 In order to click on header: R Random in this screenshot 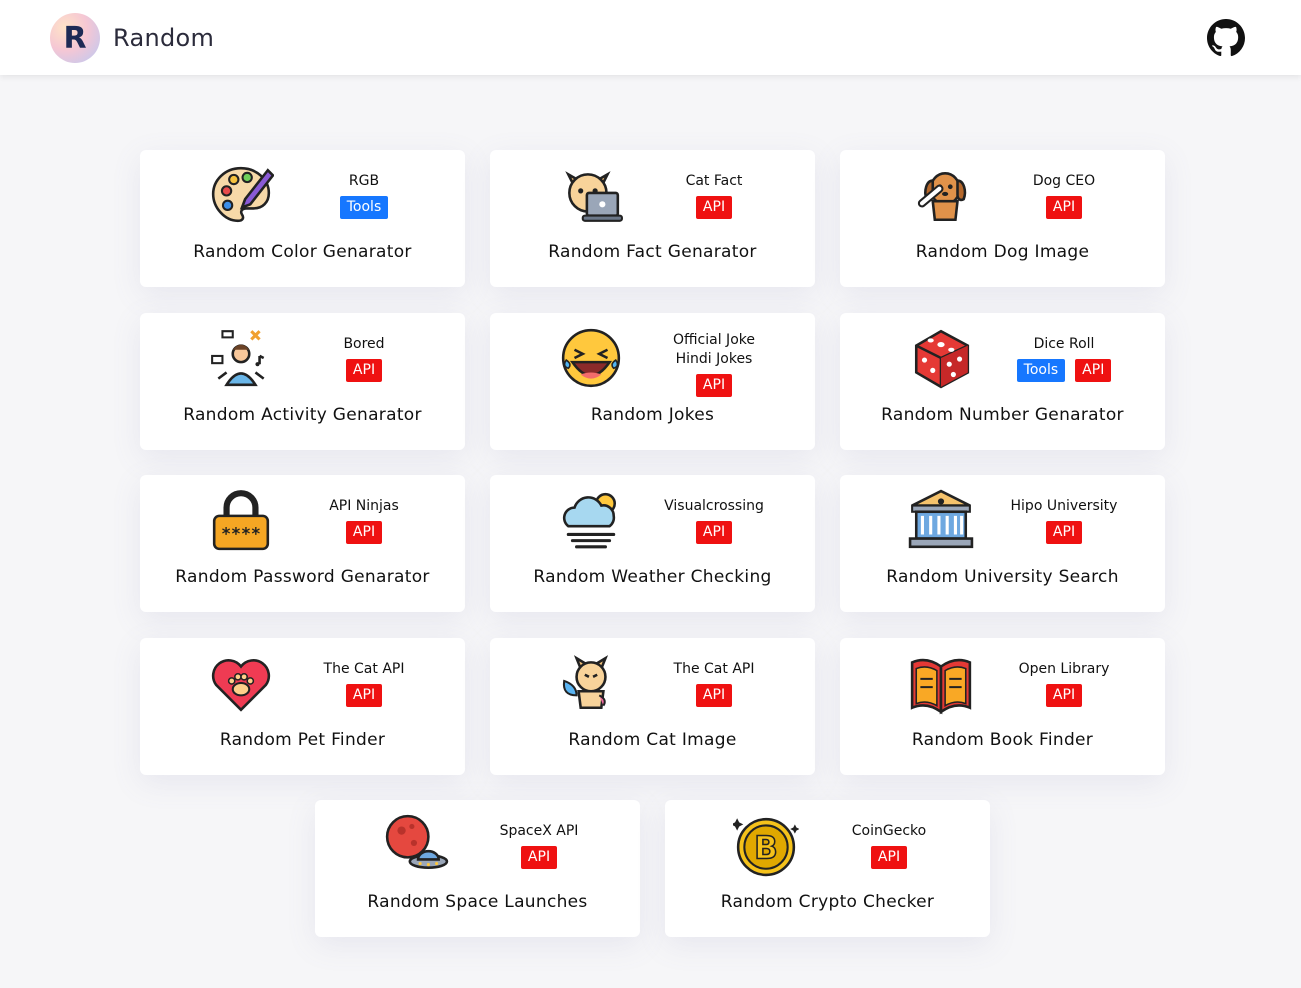, I will do `click(650, 37)`.